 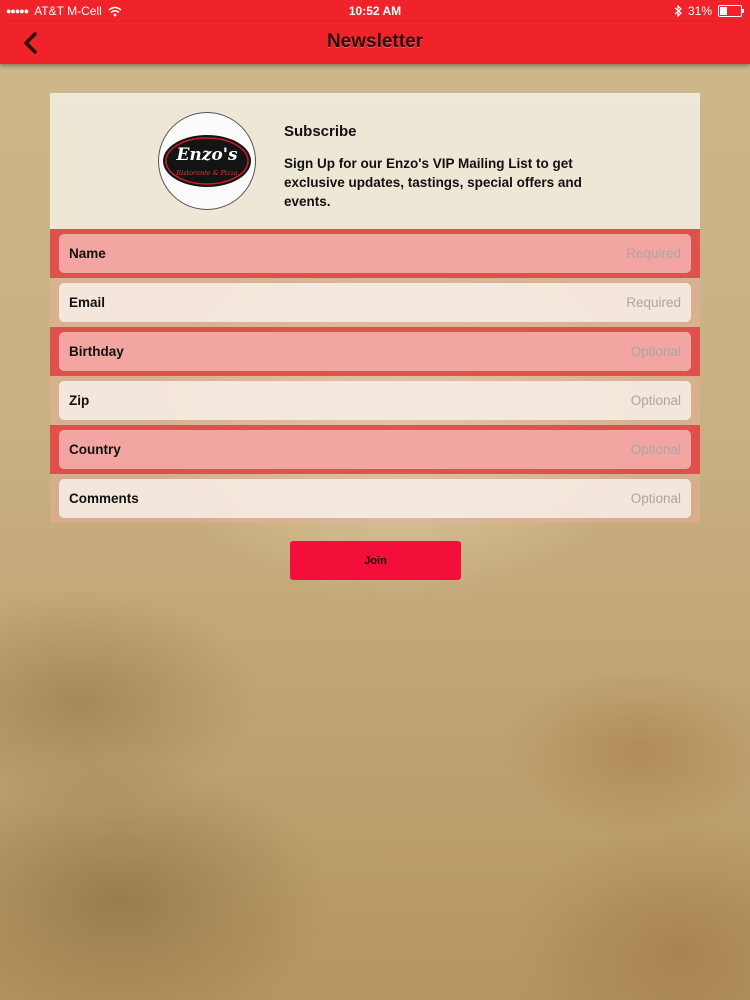 I want to click on join-button: Join, so click(x=375, y=560).